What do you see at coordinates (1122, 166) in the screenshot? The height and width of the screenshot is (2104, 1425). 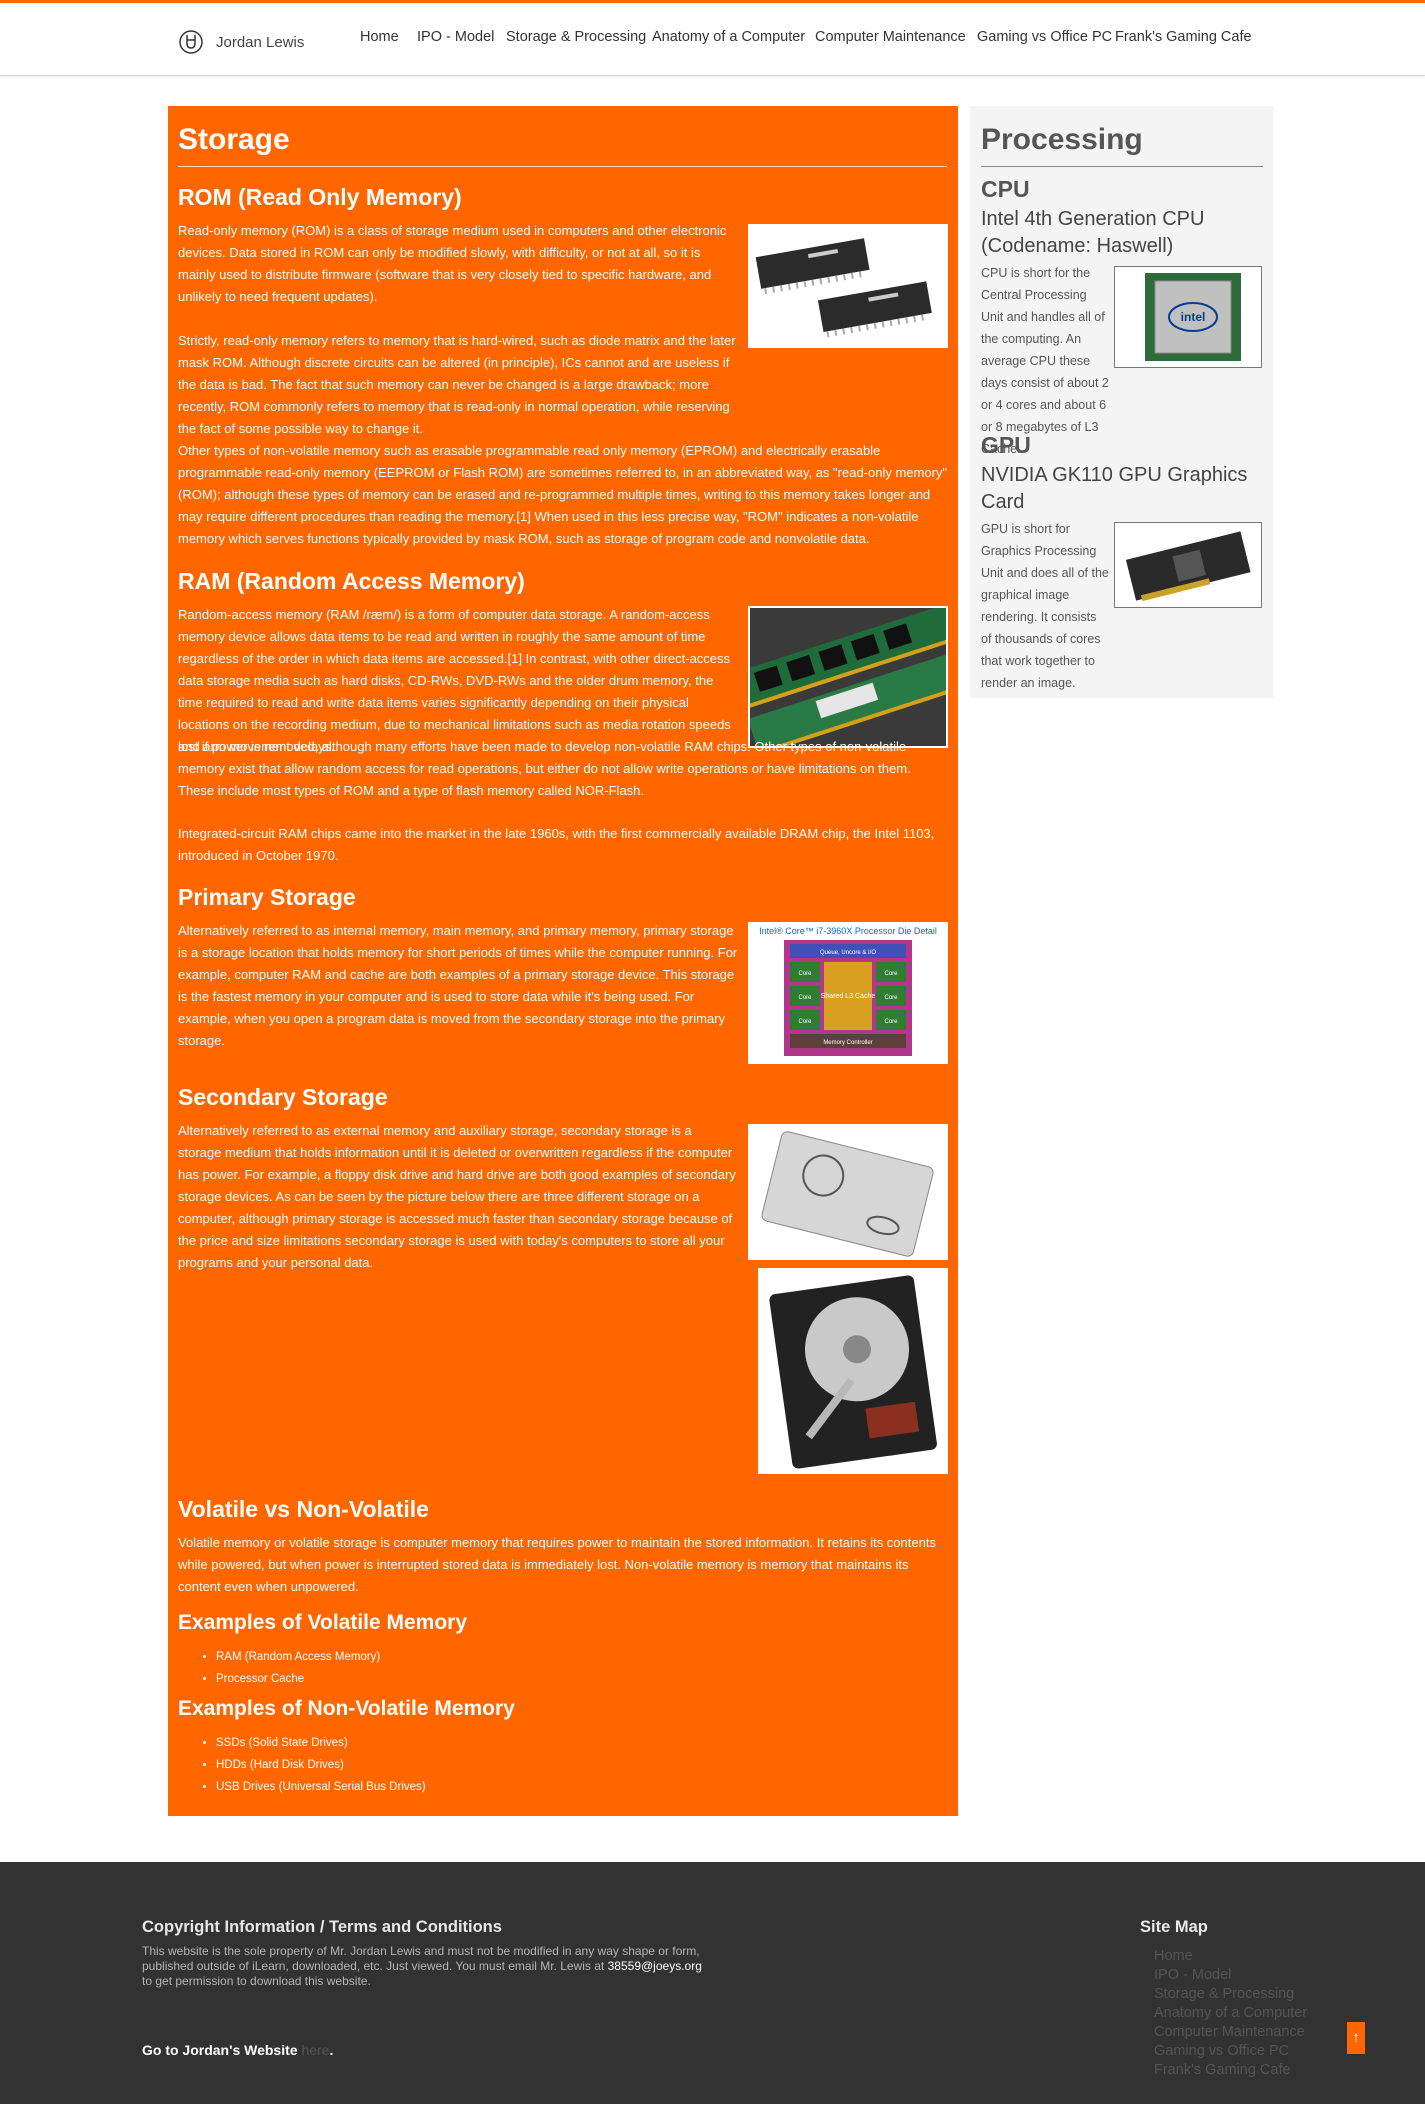 I see `processing-title-rule` at bounding box center [1122, 166].